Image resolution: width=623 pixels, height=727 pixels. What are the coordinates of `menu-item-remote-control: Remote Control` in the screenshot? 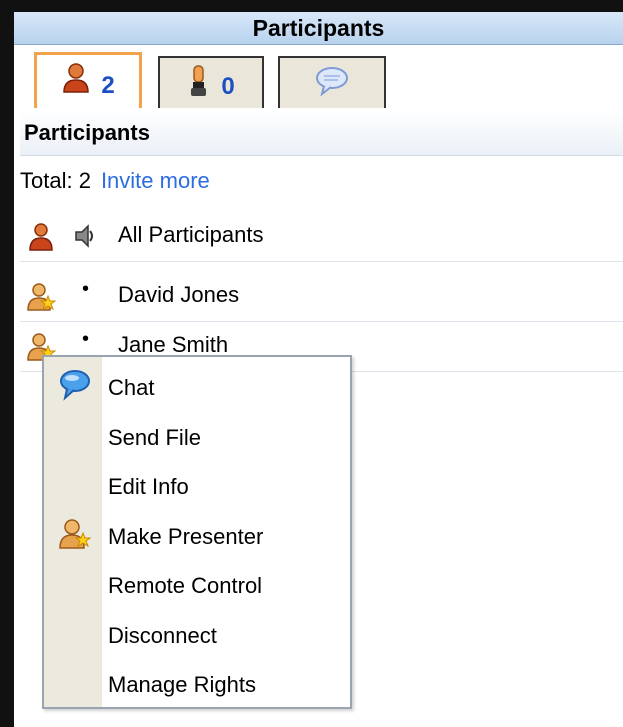 It's located at (197, 584).